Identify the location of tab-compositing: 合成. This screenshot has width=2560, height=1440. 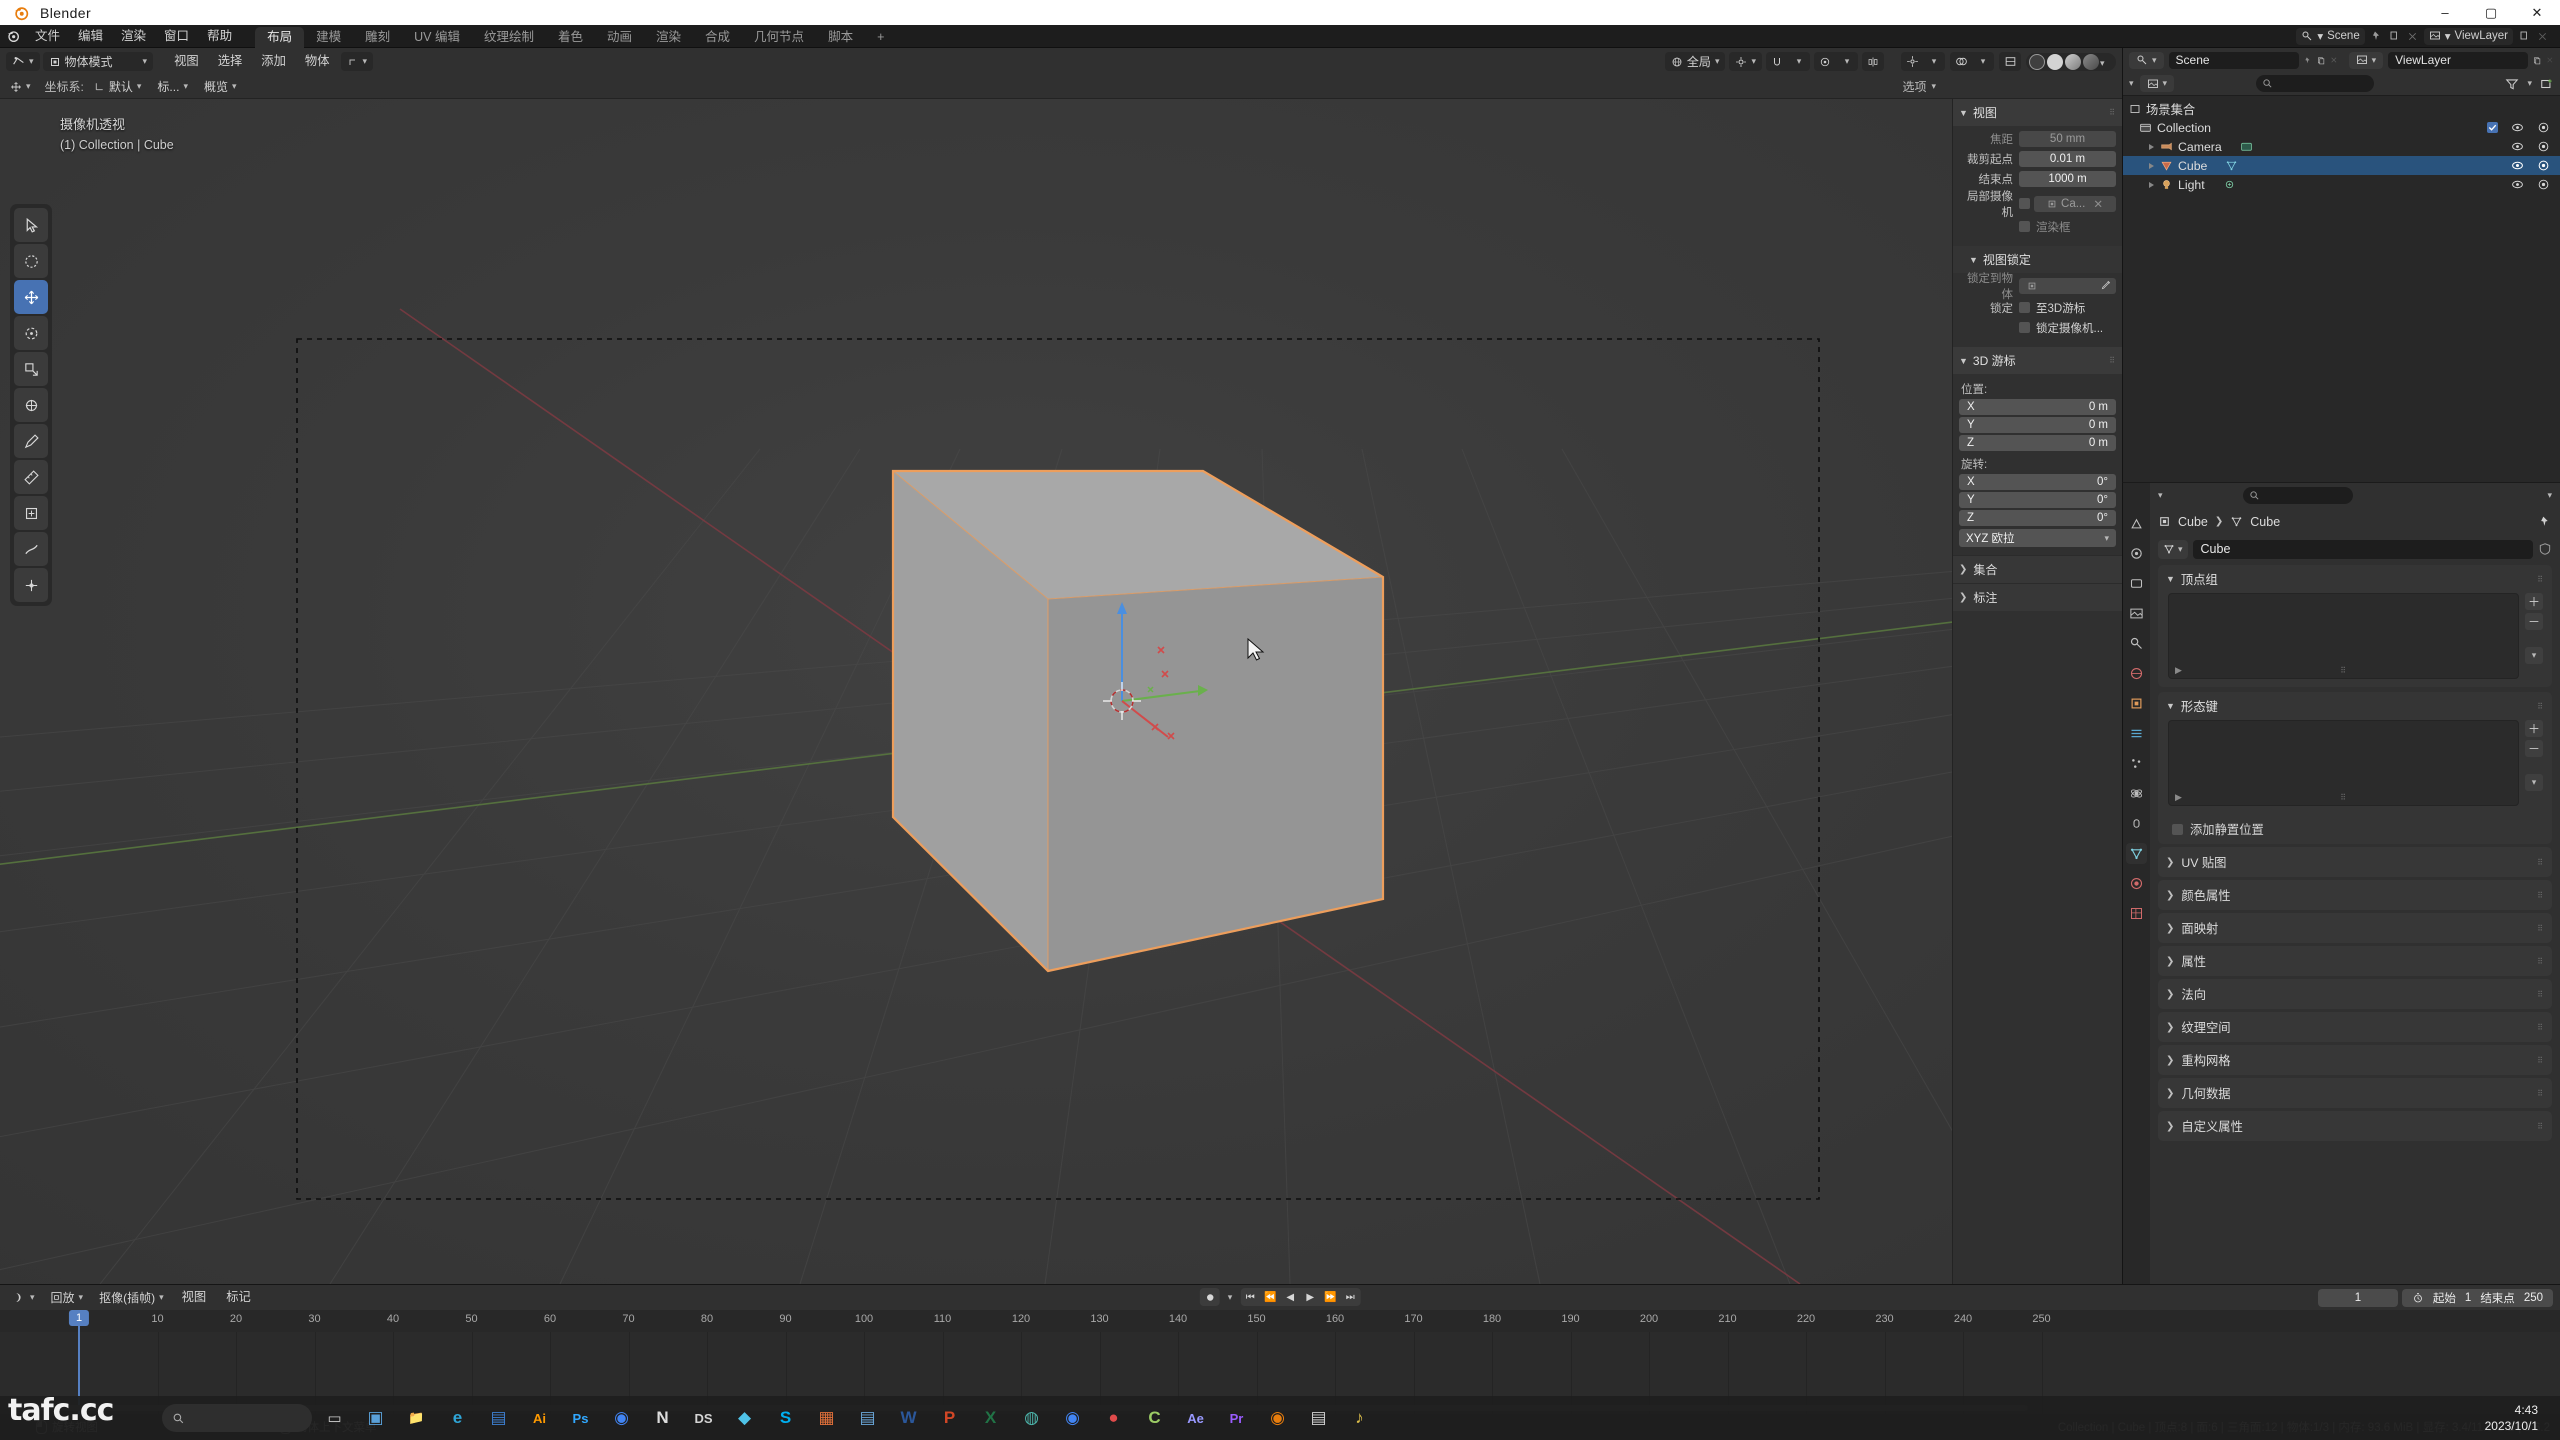
(717, 37).